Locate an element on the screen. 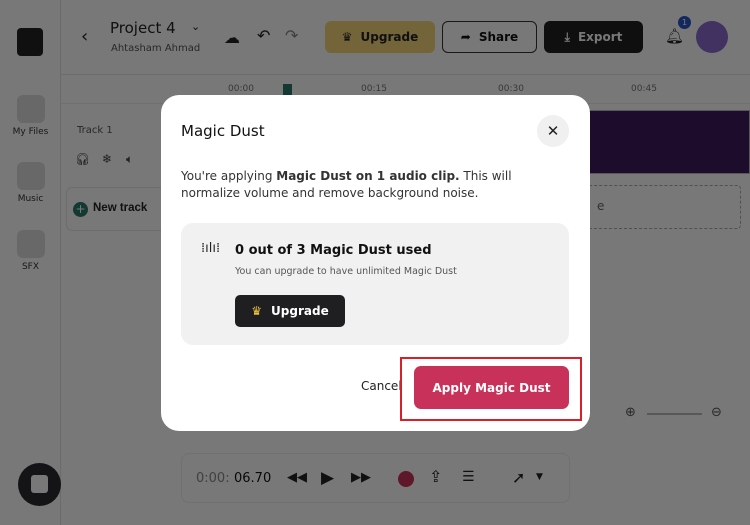  project-title: Project 4 is located at coordinates (143, 28).